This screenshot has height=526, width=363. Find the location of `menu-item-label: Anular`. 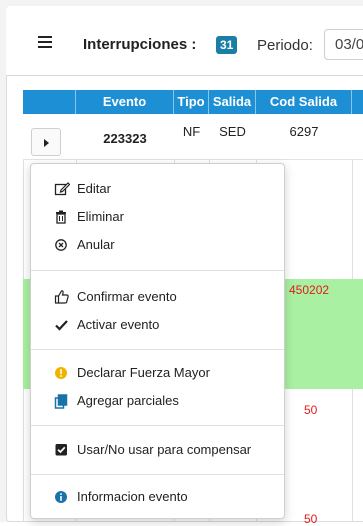

menu-item-label: Anular is located at coordinates (96, 244).